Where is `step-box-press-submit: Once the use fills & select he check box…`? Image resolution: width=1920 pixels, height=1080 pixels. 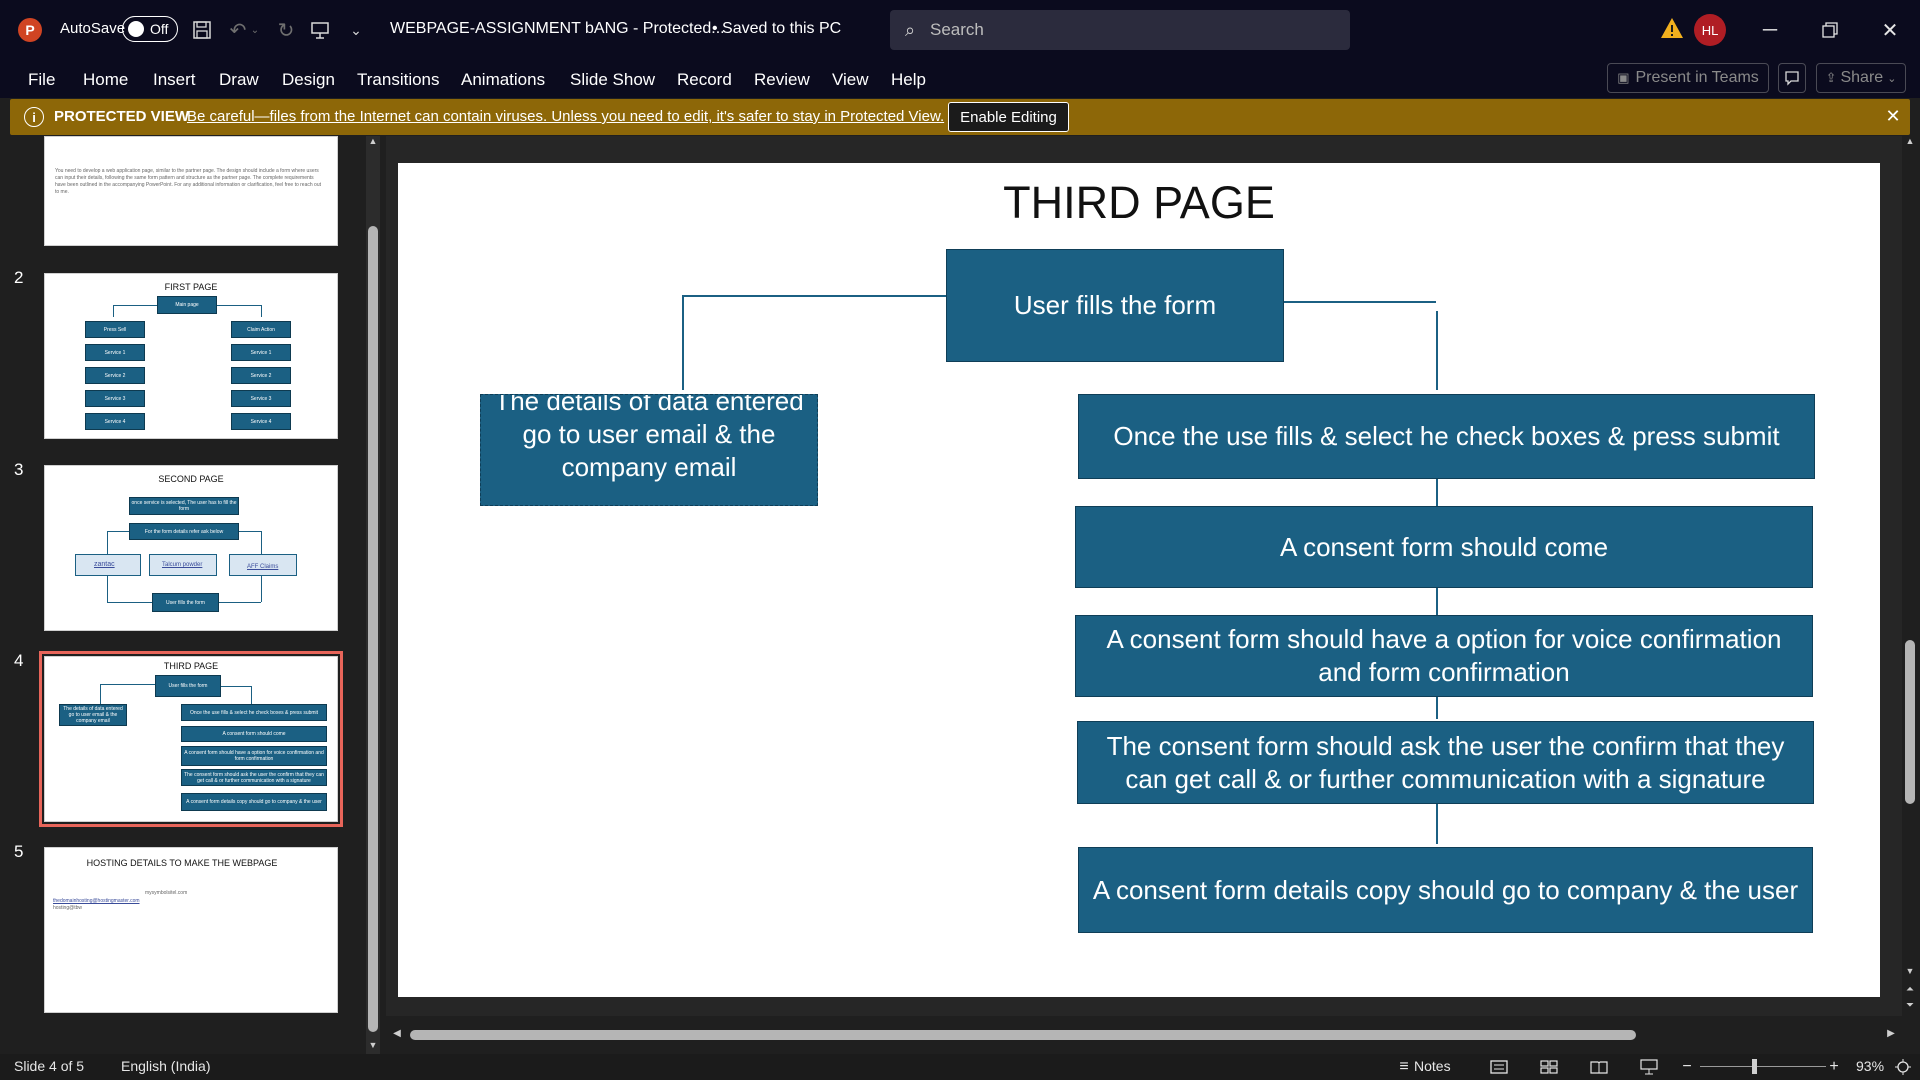 step-box-press-submit: Once the use fills & select he check box… is located at coordinates (1446, 436).